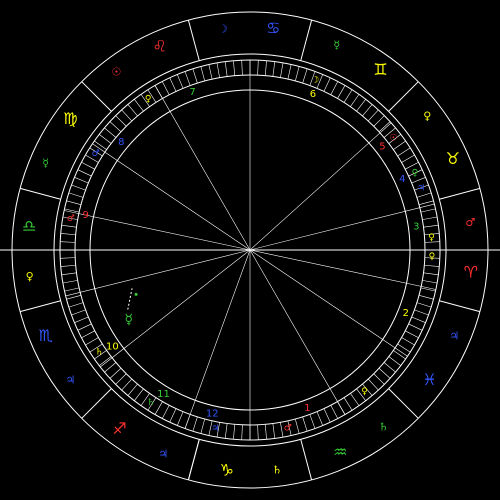 This screenshot has width=500, height=500. What do you see at coordinates (315, 81) in the screenshot?
I see `cusp-ruler-icon: ☽` at bounding box center [315, 81].